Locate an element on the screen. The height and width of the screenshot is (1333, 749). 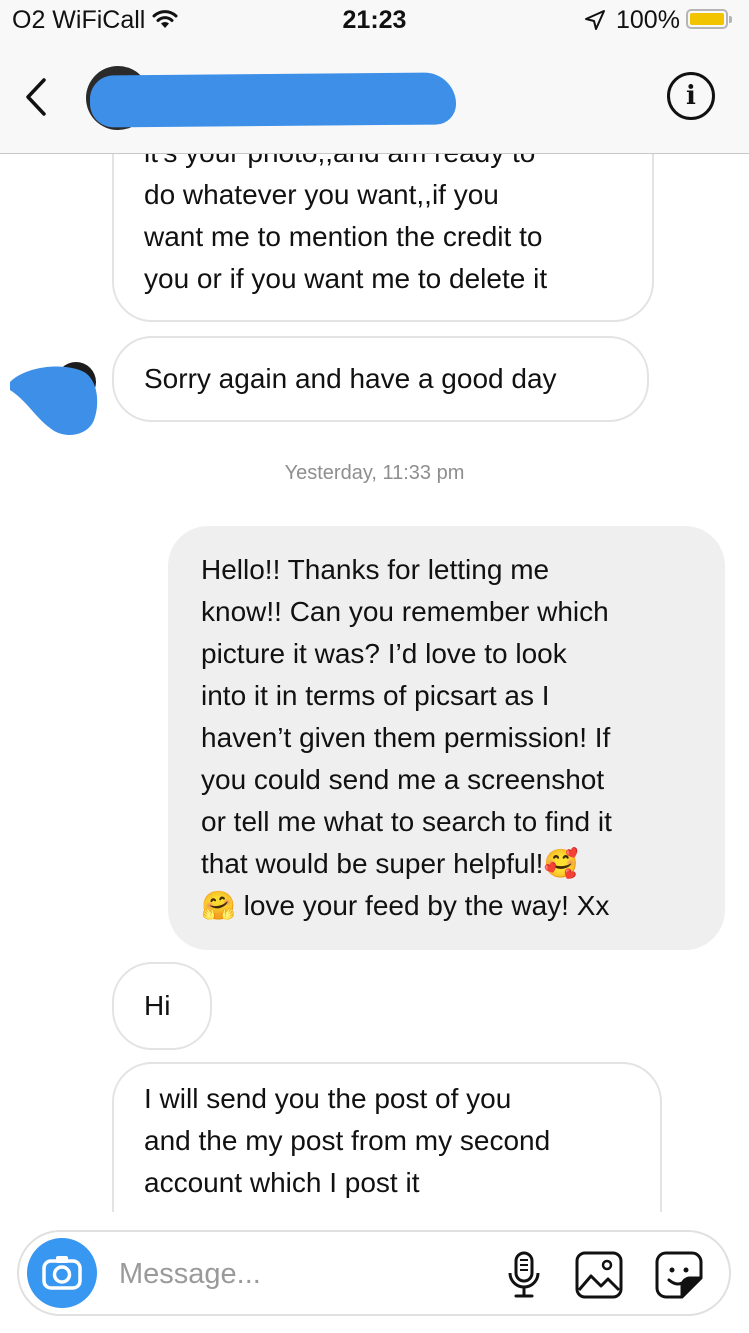
gallery-button is located at coordinates (599, 1275).